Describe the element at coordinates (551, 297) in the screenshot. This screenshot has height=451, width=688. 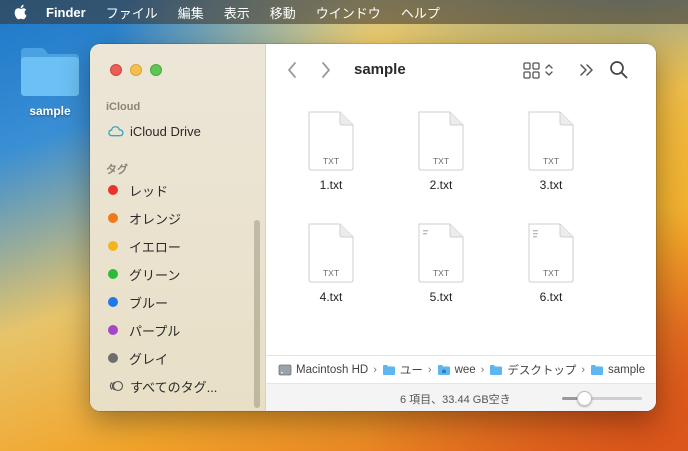
I see `file-name: 6.txt` at that location.